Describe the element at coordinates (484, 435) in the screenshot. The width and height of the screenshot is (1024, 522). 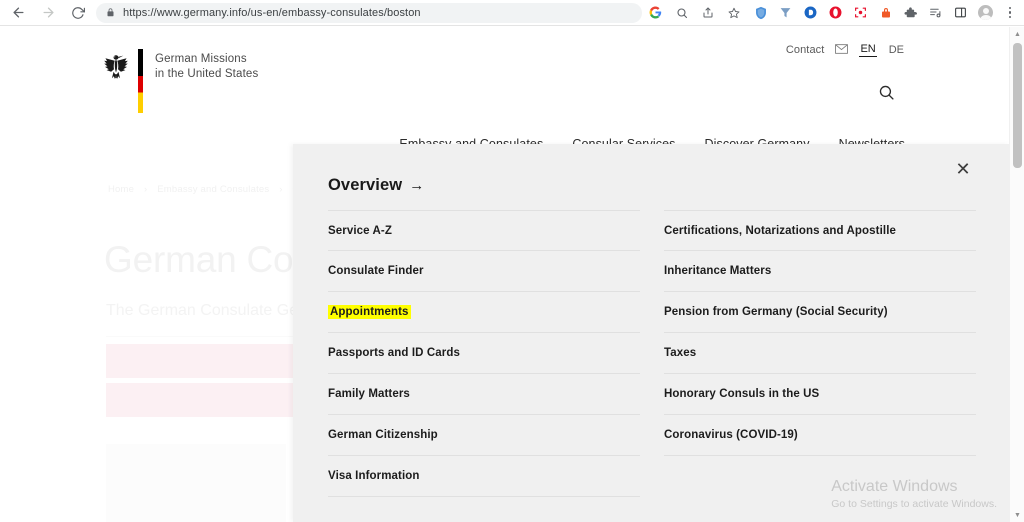
I see `menu-item-german-citizenship: German Citizenship` at that location.